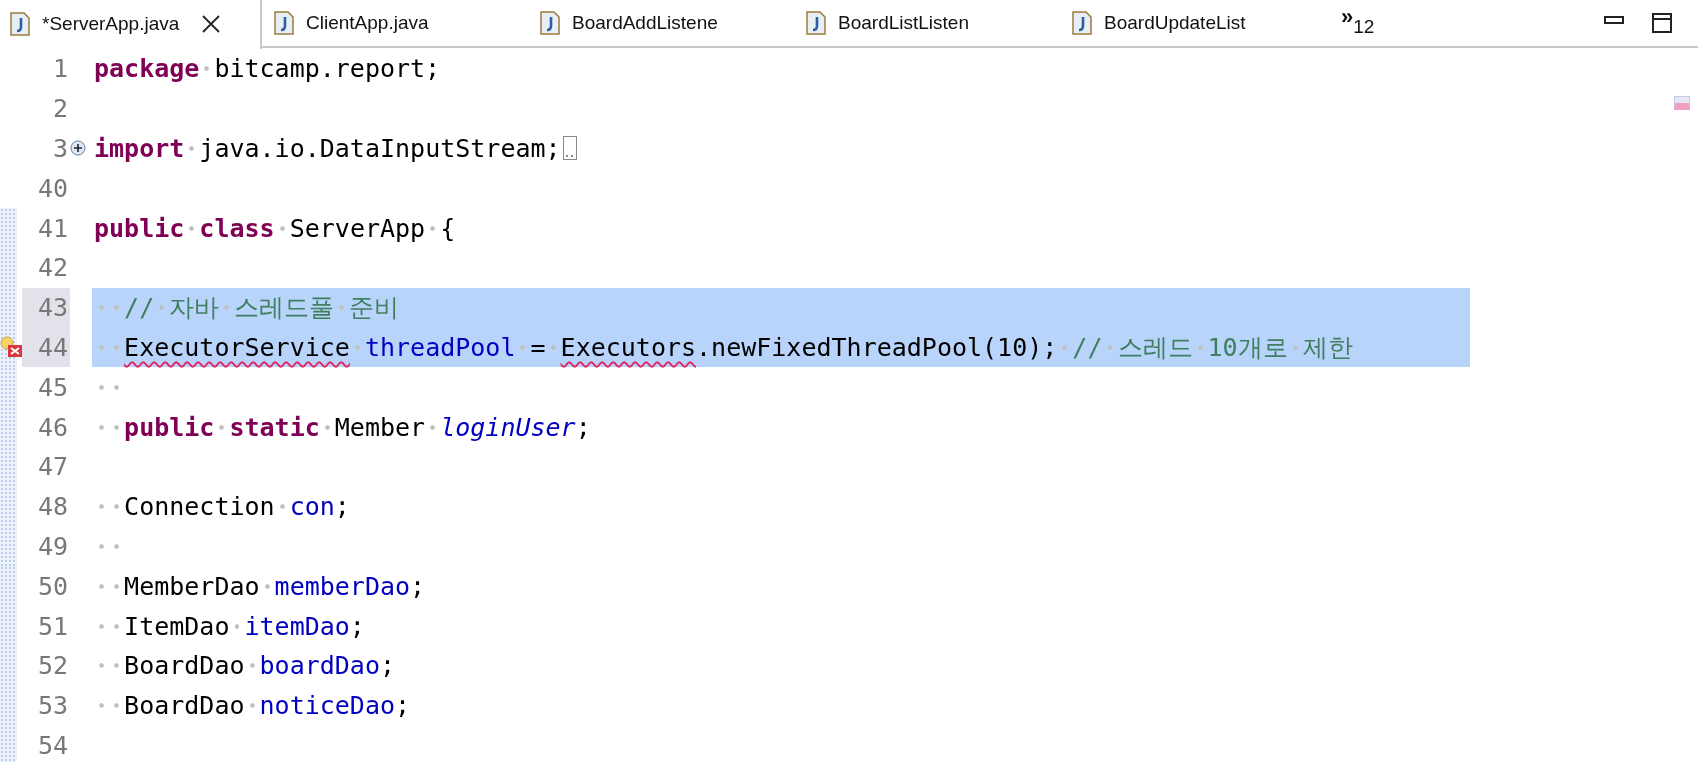  What do you see at coordinates (192, 586) in the screenshot?
I see `code-text: MemberDao` at bounding box center [192, 586].